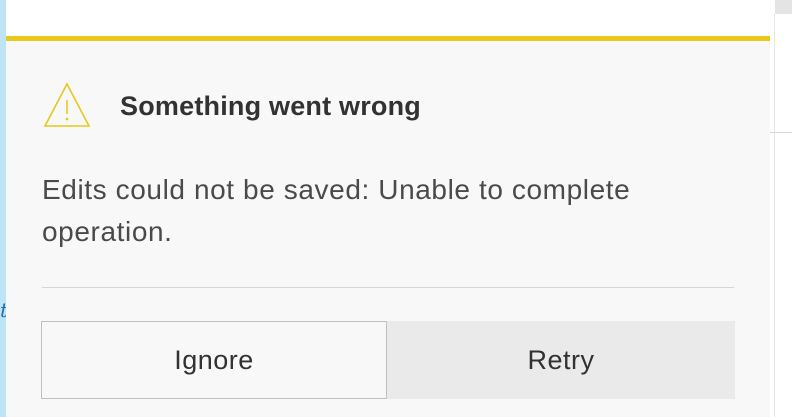  I want to click on warning-icon, so click(67, 104).